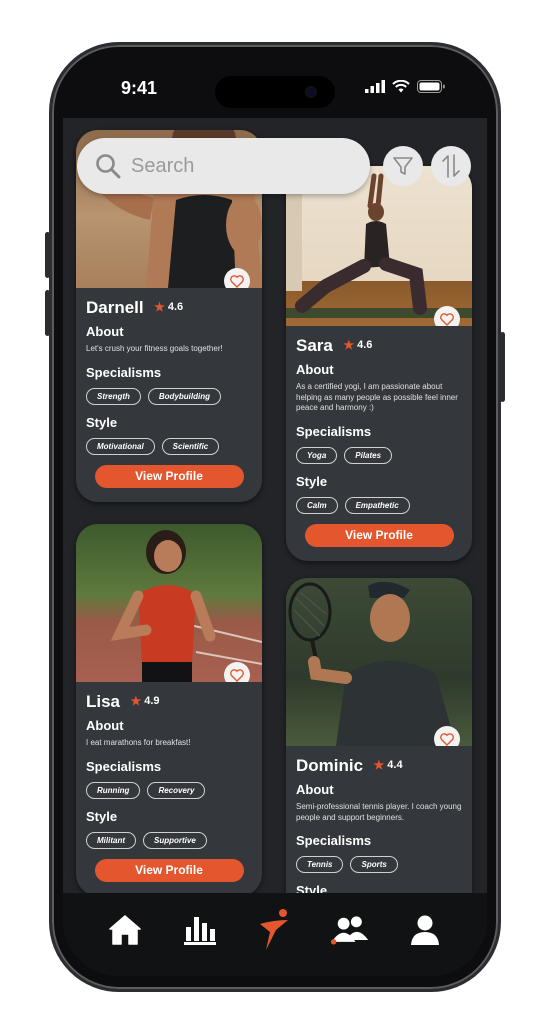 The height and width of the screenshot is (1030, 549). What do you see at coordinates (375, 86) in the screenshot?
I see `signal-icon` at bounding box center [375, 86].